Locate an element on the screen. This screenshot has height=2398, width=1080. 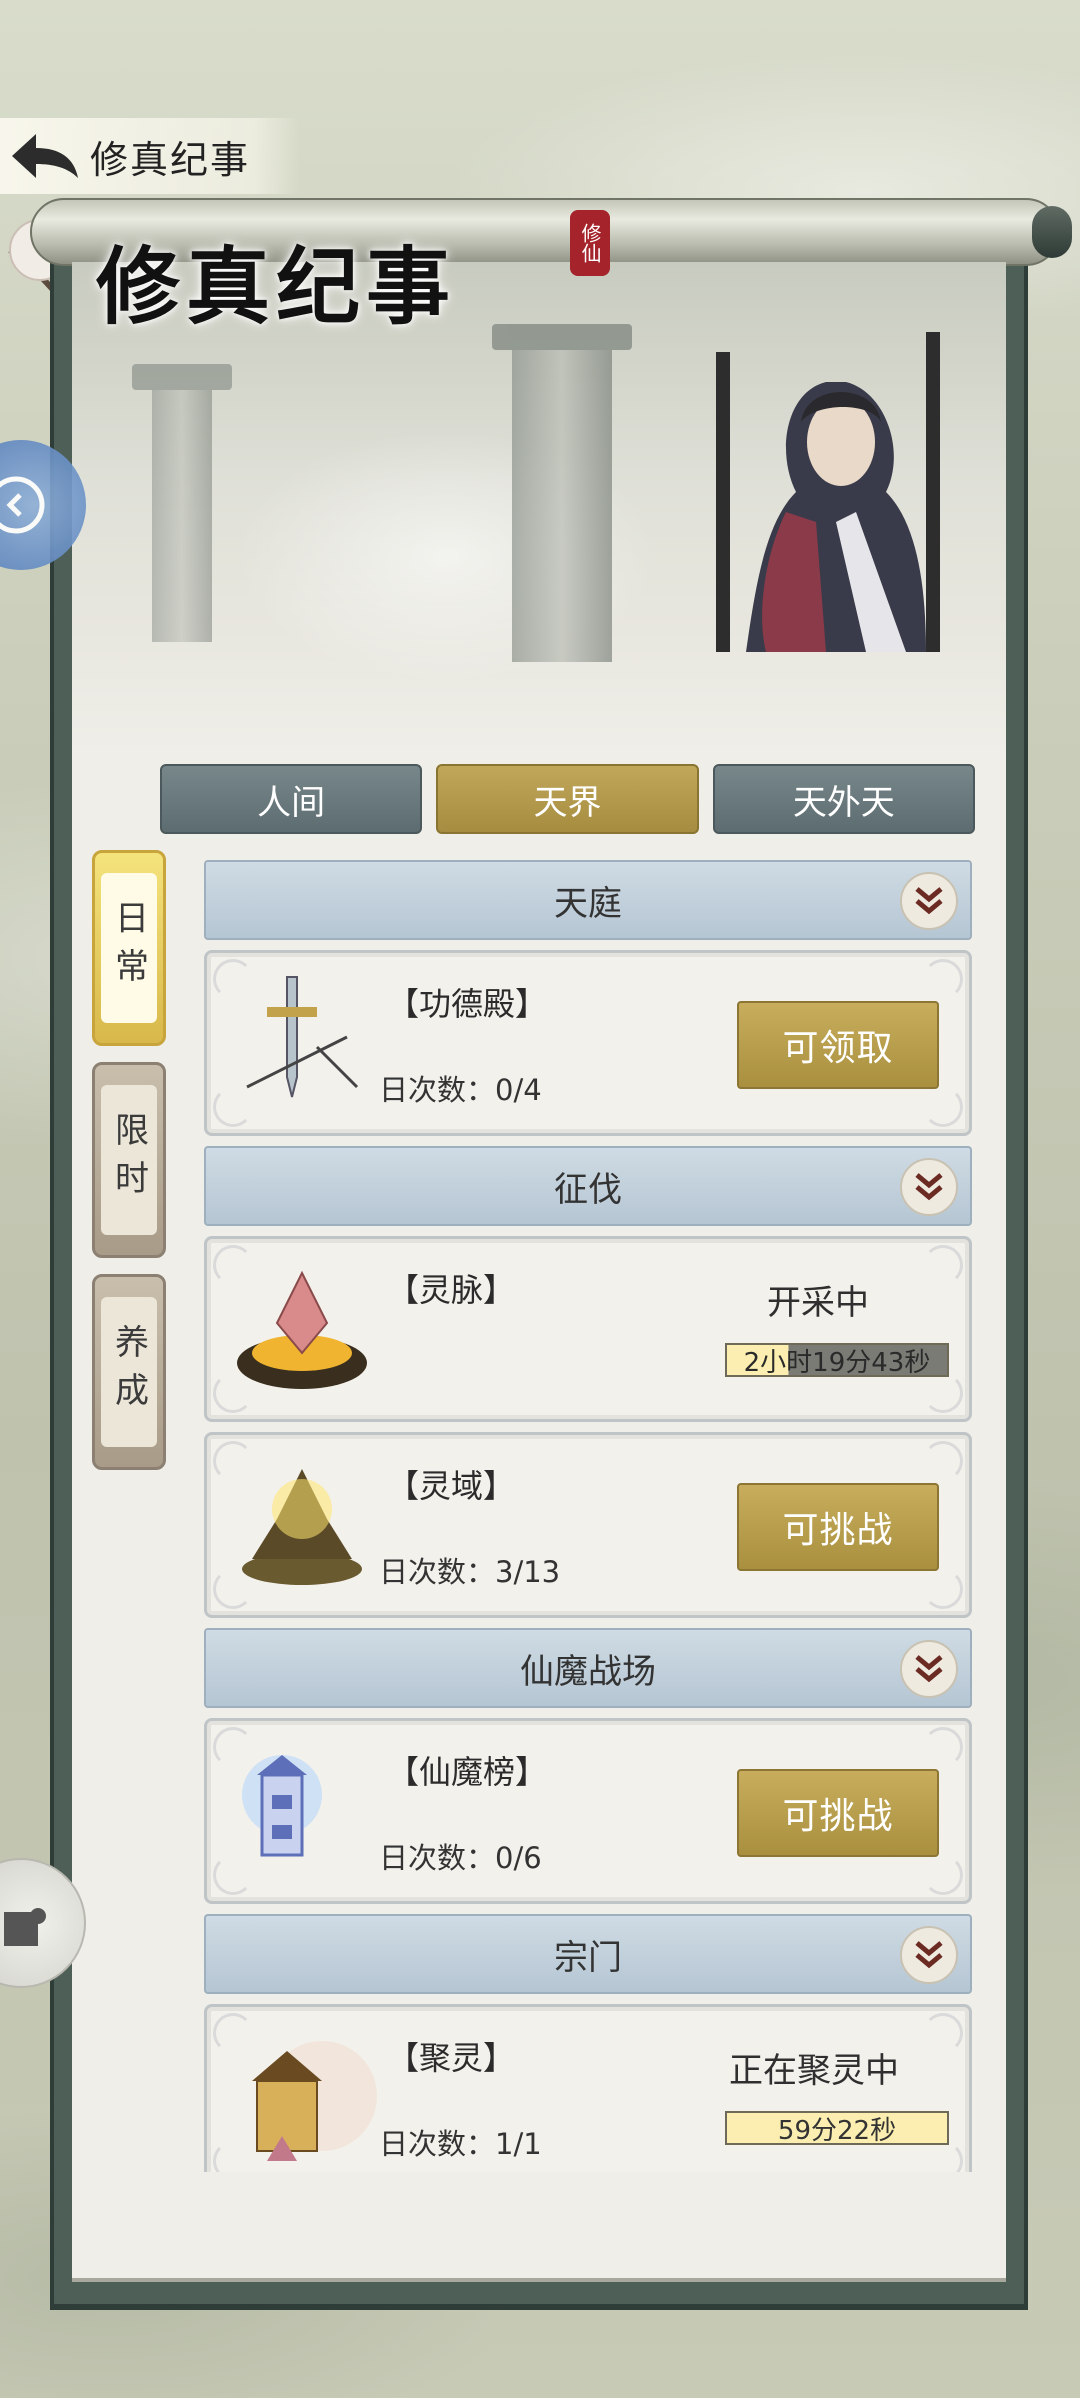
back-button is located at coordinates (45, 156).